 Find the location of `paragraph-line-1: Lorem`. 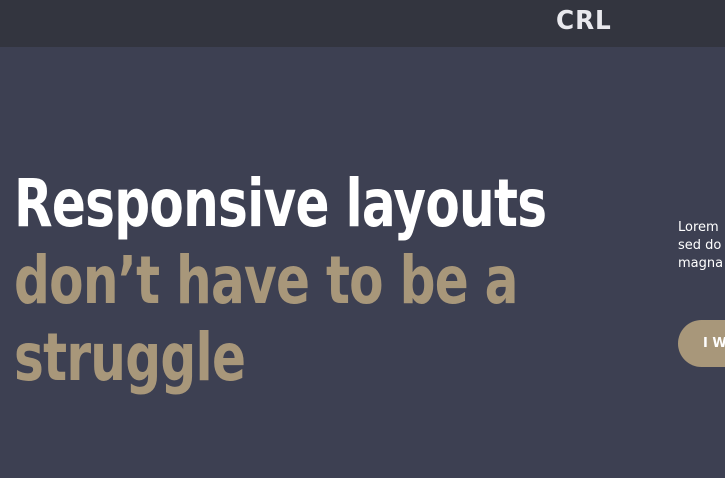

paragraph-line-1: Lorem is located at coordinates (698, 227).